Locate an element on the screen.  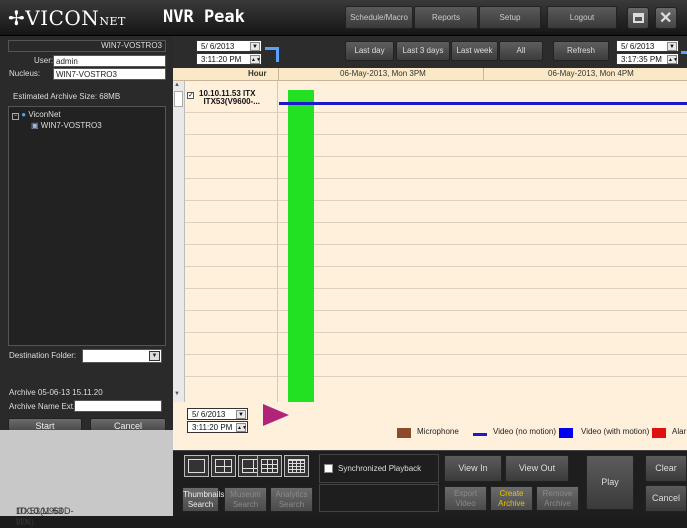
recording-segment is located at coordinates (301, 247).